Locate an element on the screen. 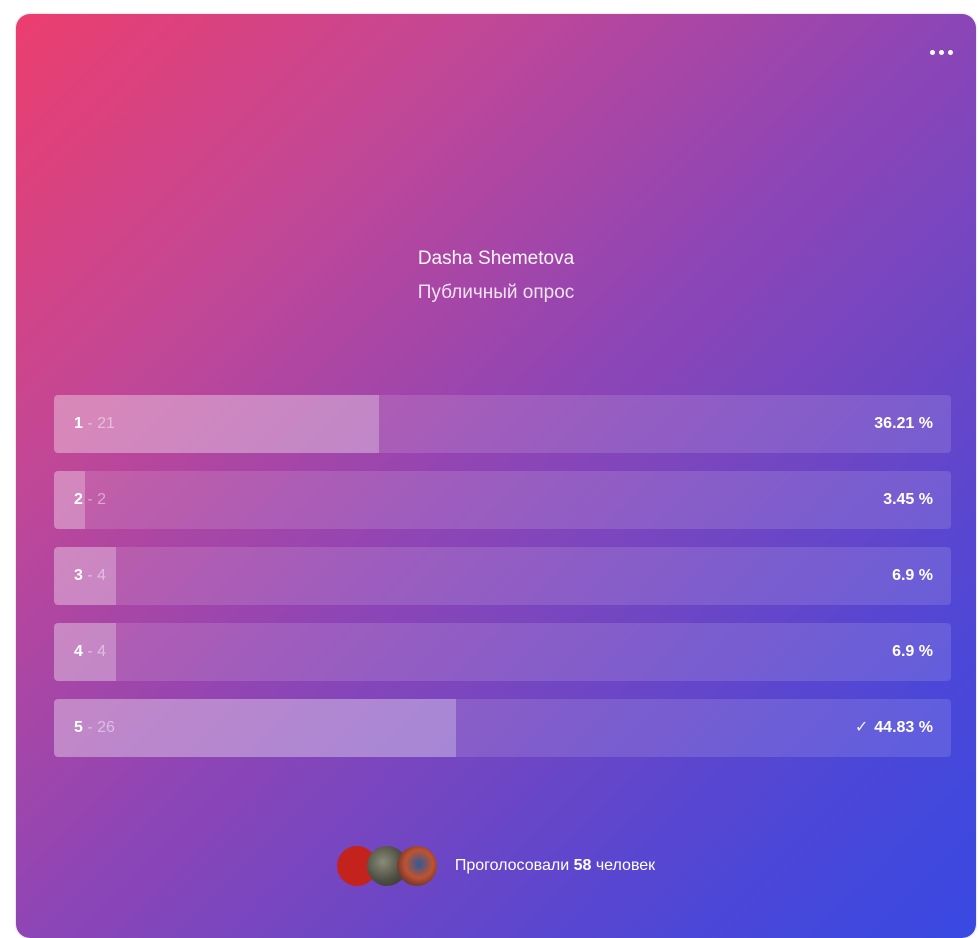 The width and height of the screenshot is (979, 938). option-name: 2 is located at coordinates (78, 499).